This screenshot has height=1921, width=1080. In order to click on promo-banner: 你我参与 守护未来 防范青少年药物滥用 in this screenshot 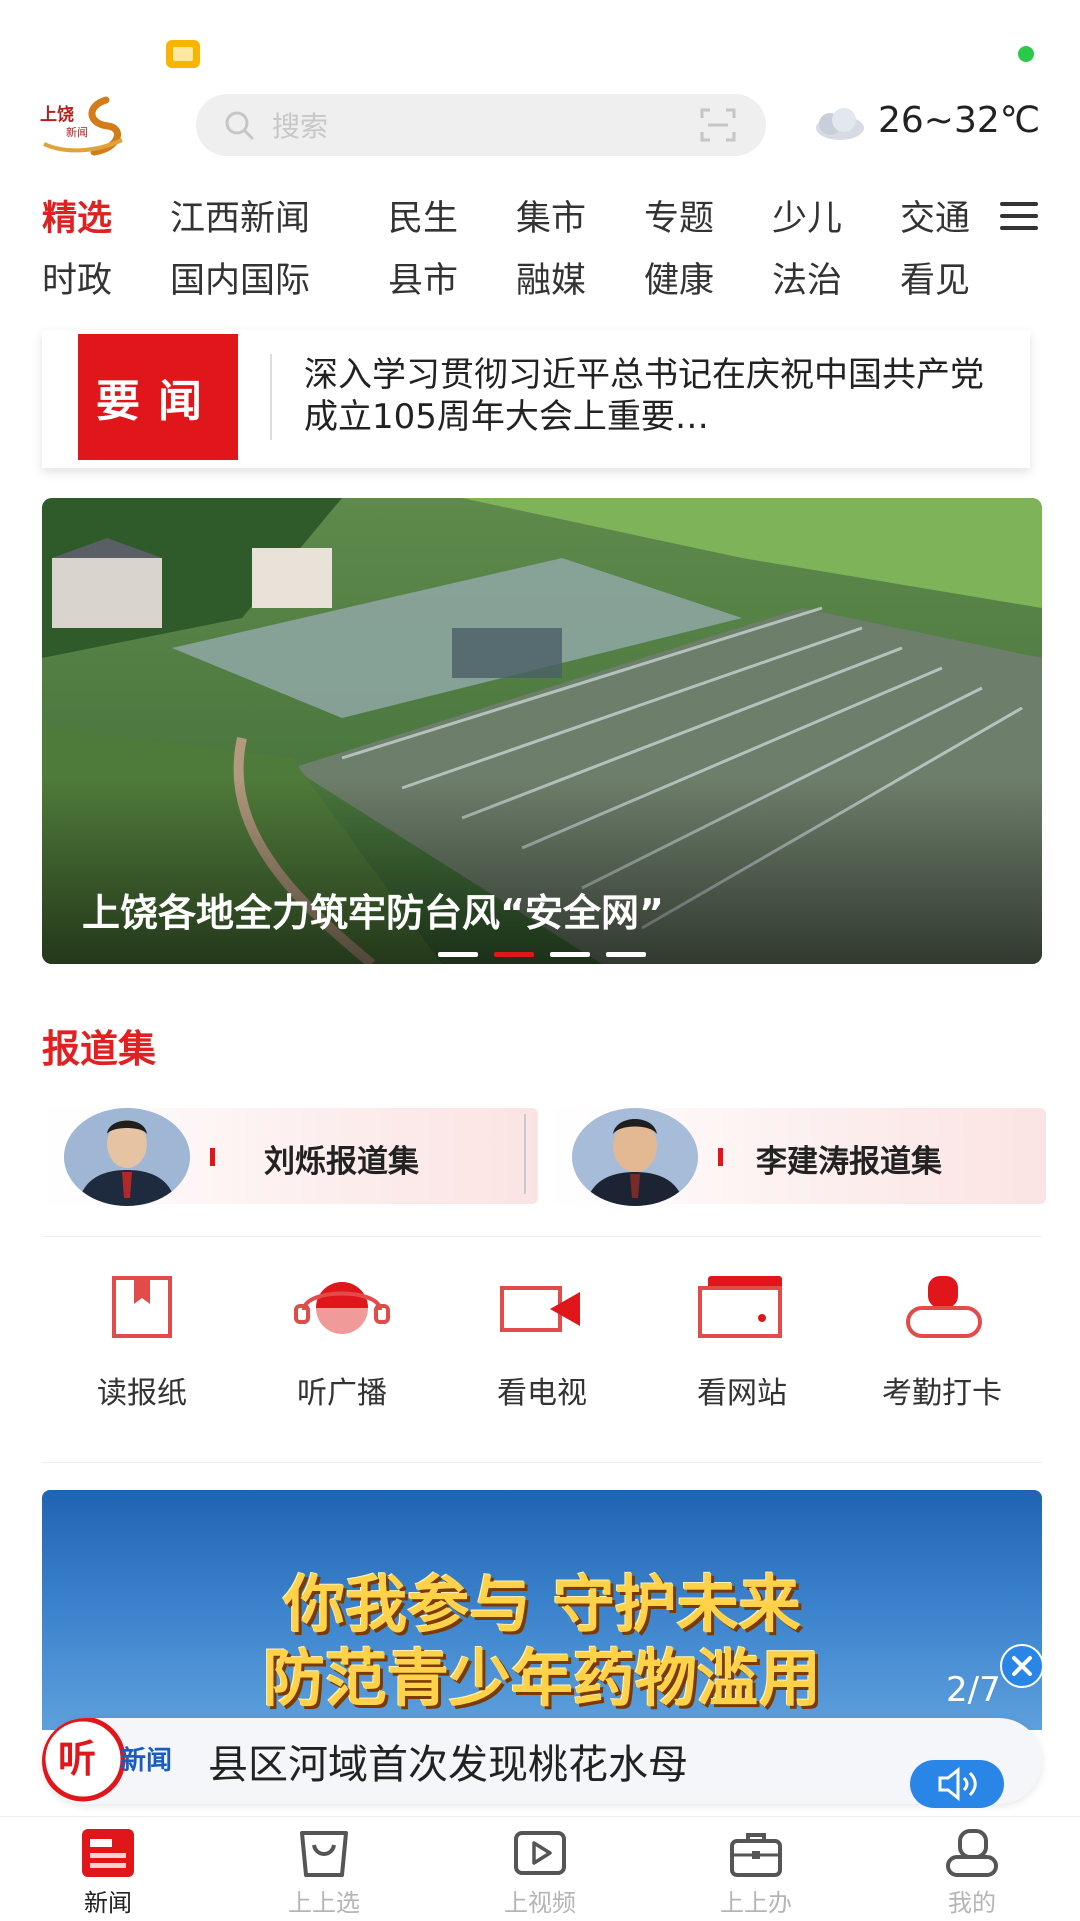, I will do `click(542, 1610)`.